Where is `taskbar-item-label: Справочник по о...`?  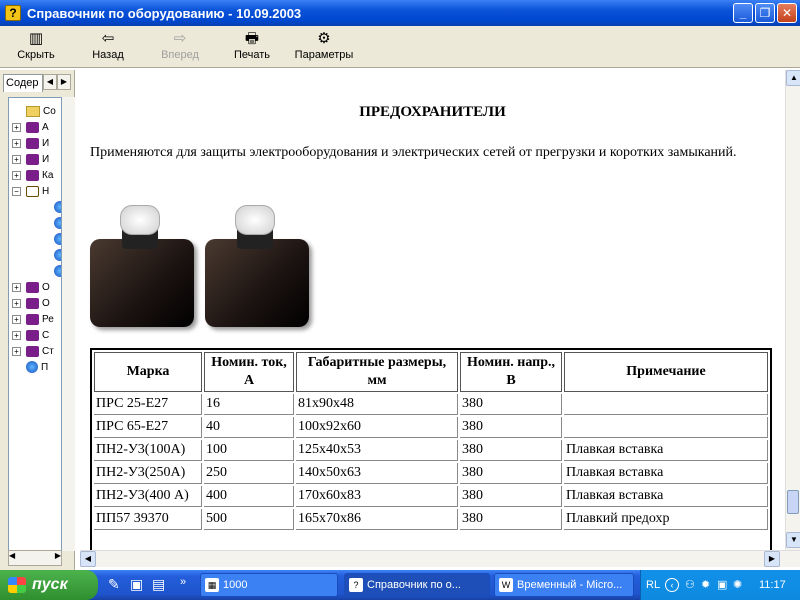 taskbar-item-label: Справочник по о... is located at coordinates (414, 585).